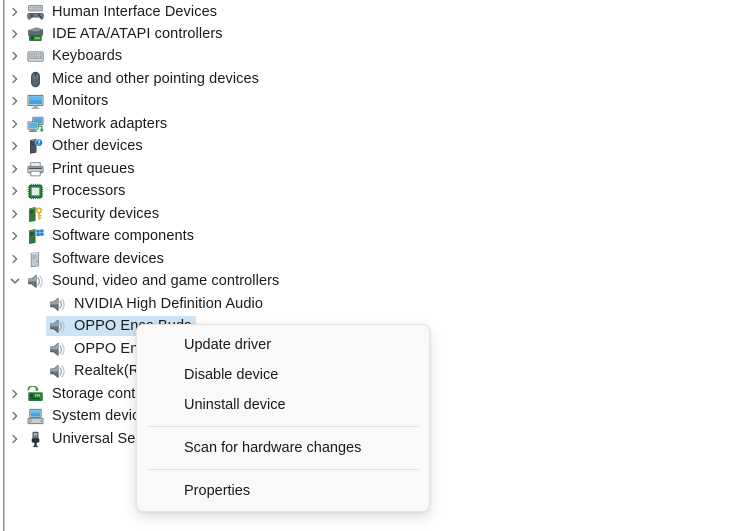 The height and width of the screenshot is (531, 756). What do you see at coordinates (35, 259) in the screenshot?
I see `software-device-icon` at bounding box center [35, 259].